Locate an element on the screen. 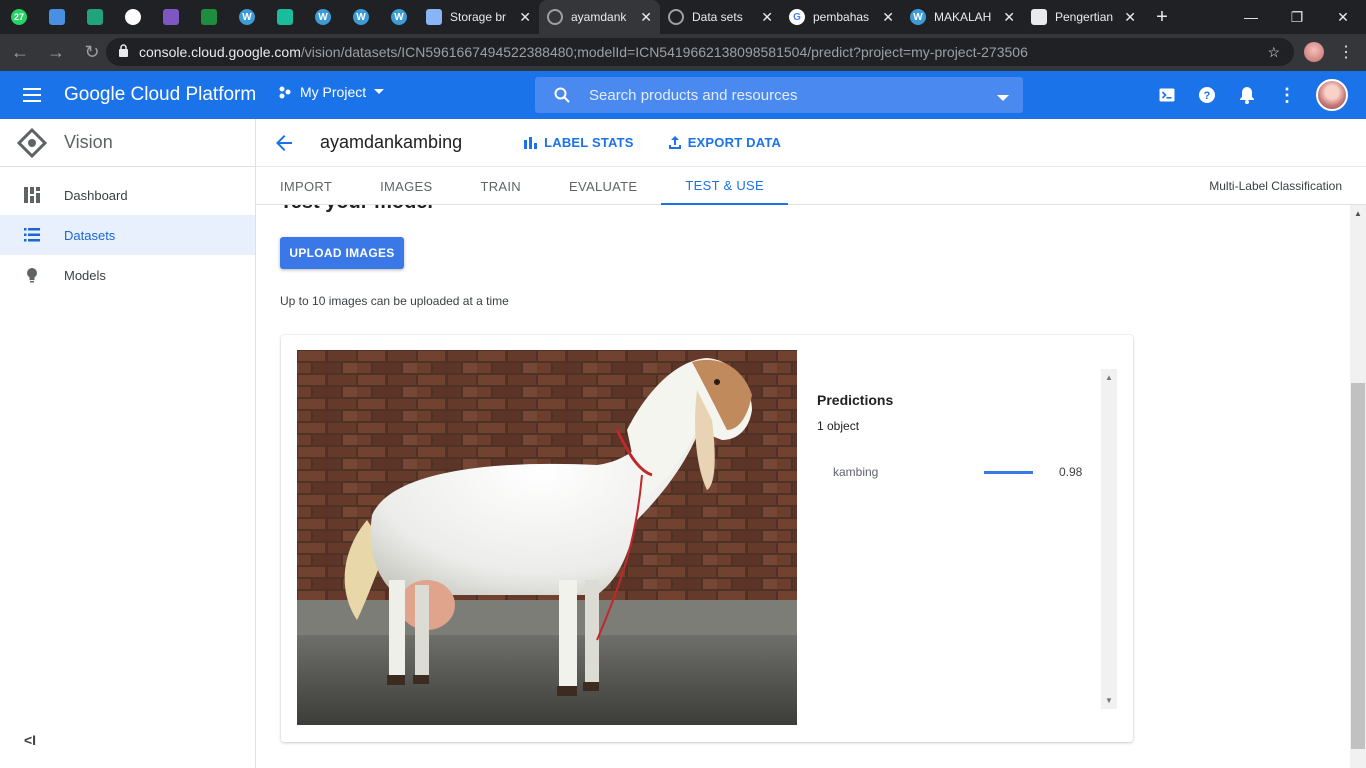  tab-import: IMPORT is located at coordinates (306, 186).